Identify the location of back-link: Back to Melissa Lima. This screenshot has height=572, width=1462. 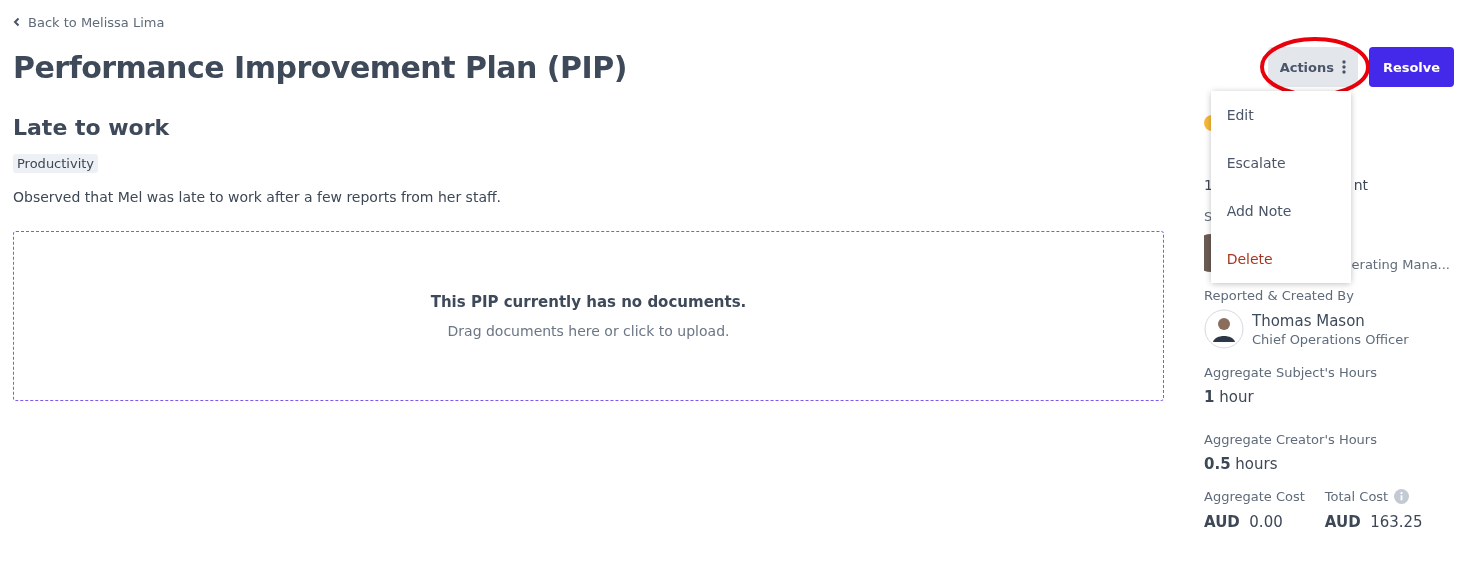
(89, 22).